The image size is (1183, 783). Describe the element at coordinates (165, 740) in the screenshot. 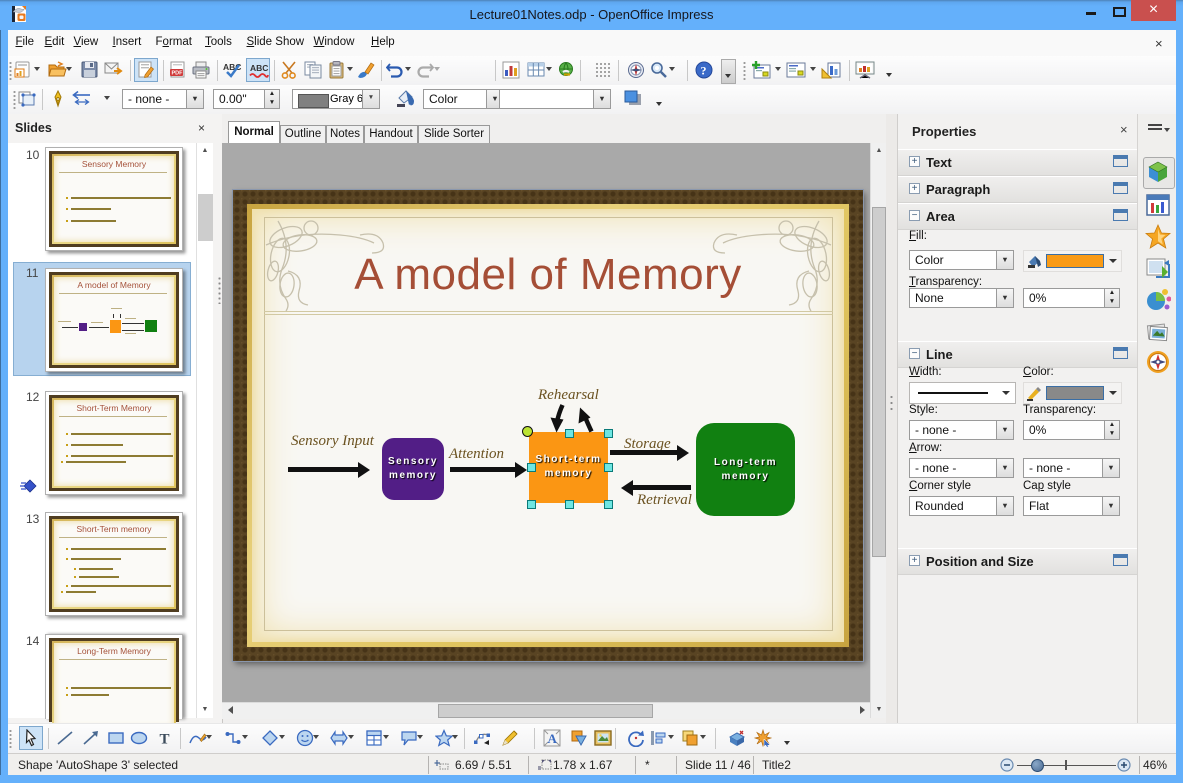

I see `svg-text: T` at that location.